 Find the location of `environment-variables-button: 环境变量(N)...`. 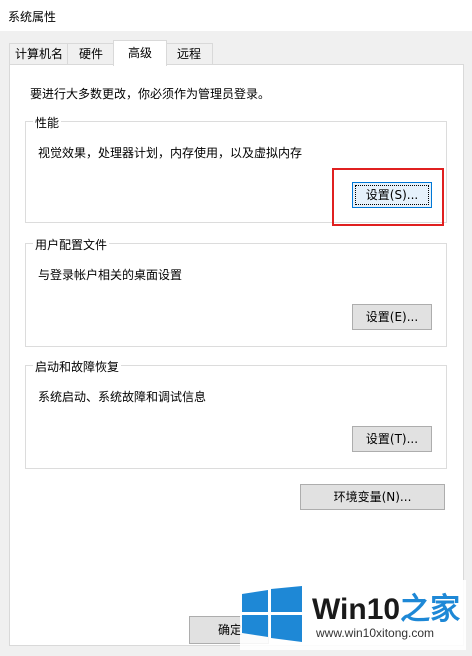

environment-variables-button: 环境变量(N)... is located at coordinates (372, 497).